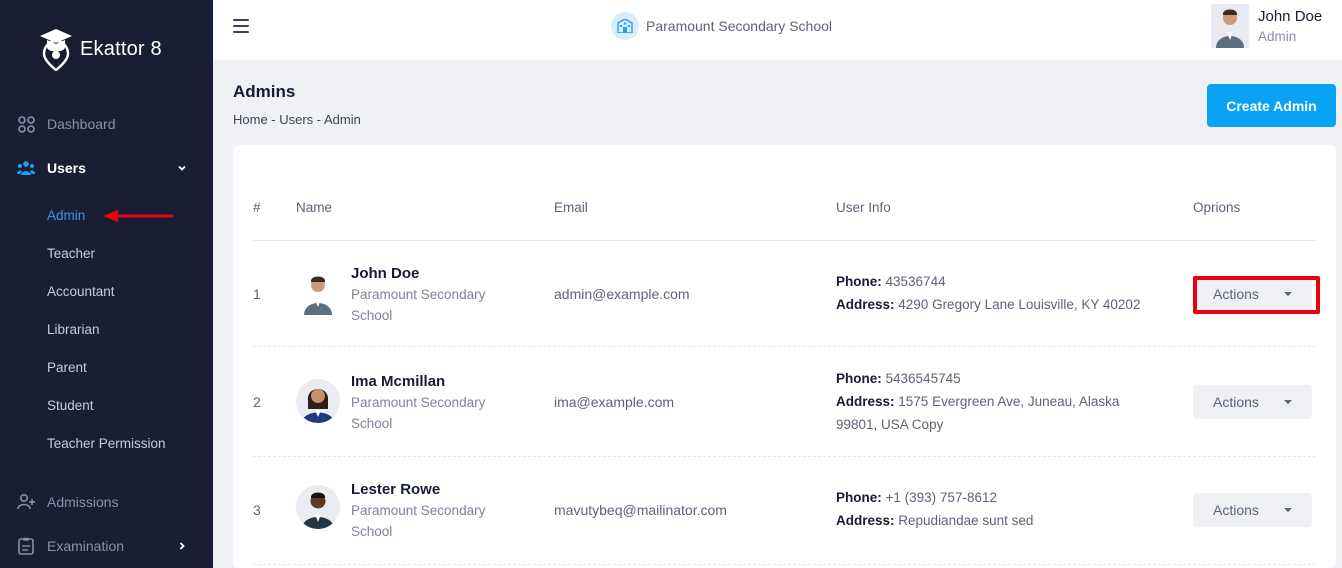  Describe the element at coordinates (297, 119) in the screenshot. I see `breadcrumb: Home - Users - Admin` at that location.